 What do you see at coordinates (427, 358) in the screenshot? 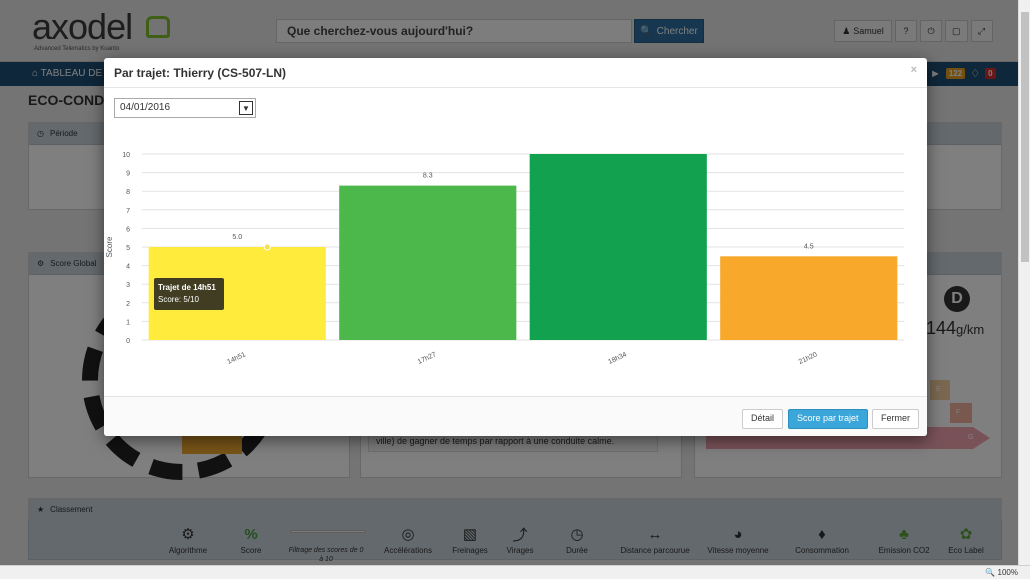
I see `x-tick-label: 17h27` at bounding box center [427, 358].